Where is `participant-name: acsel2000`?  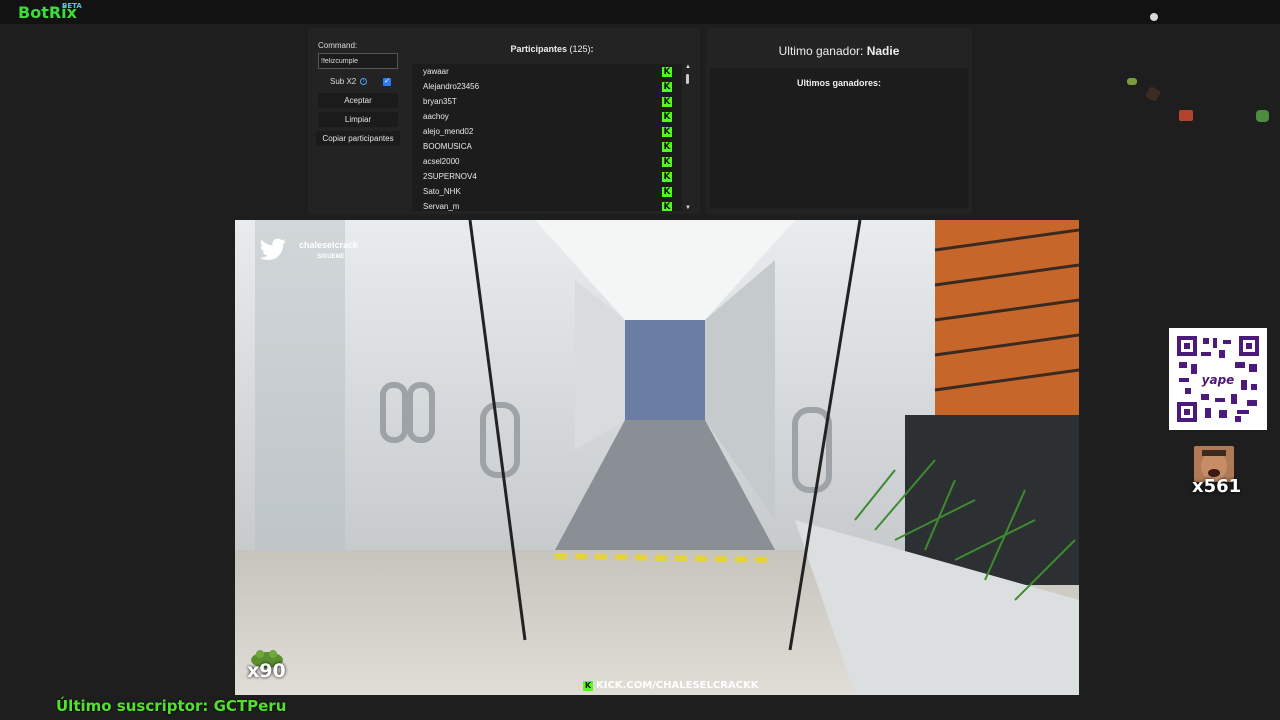 participant-name: acsel2000 is located at coordinates (441, 161).